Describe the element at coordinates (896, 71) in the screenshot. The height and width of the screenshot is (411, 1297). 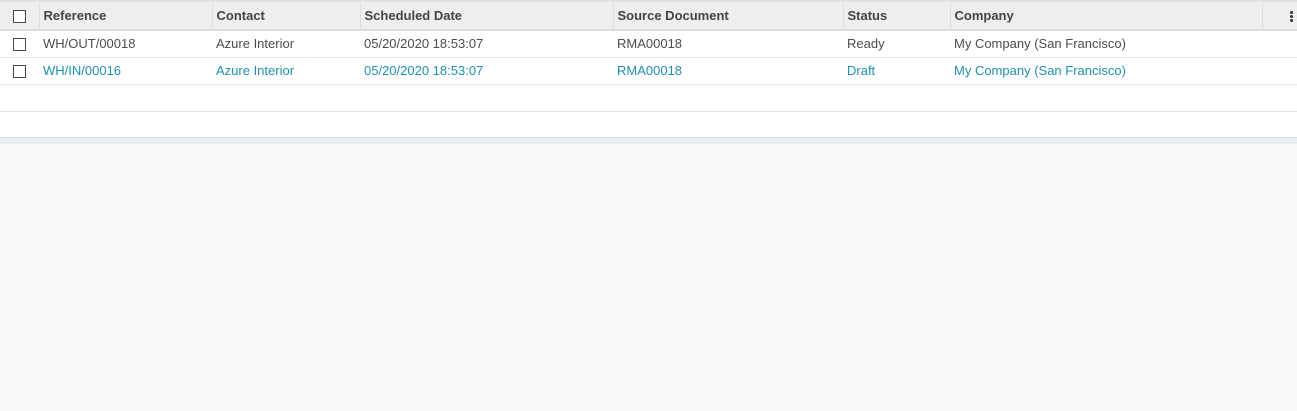
I see `cell-status: Draft` at that location.